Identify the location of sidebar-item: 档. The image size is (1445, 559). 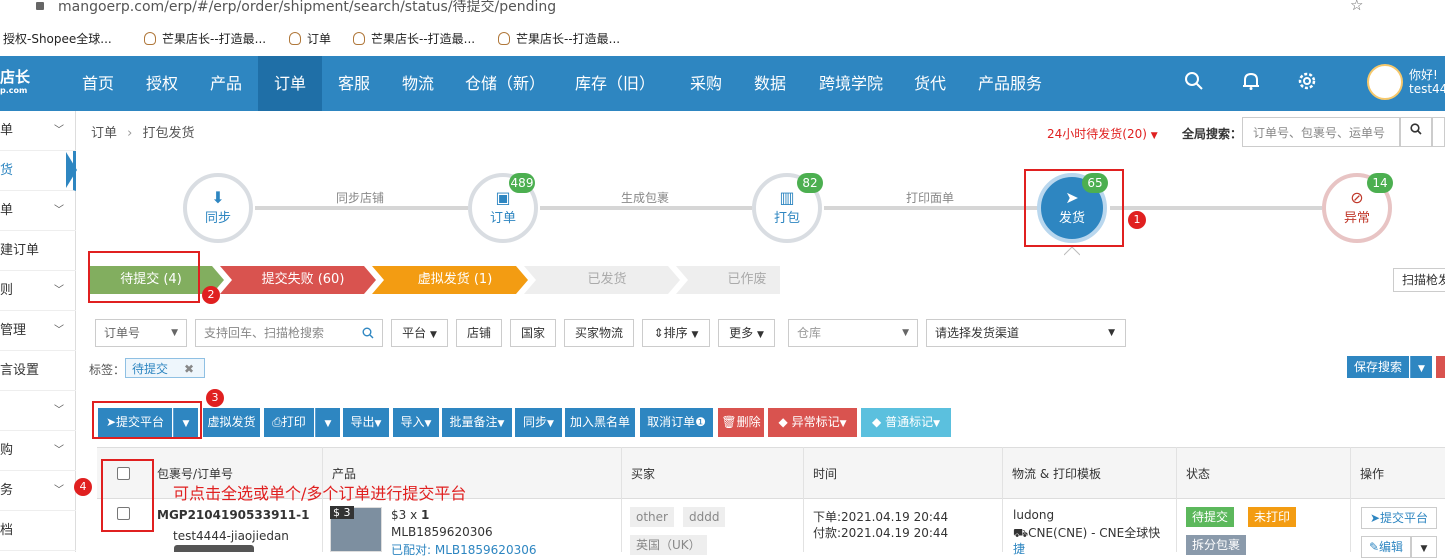
(38, 531).